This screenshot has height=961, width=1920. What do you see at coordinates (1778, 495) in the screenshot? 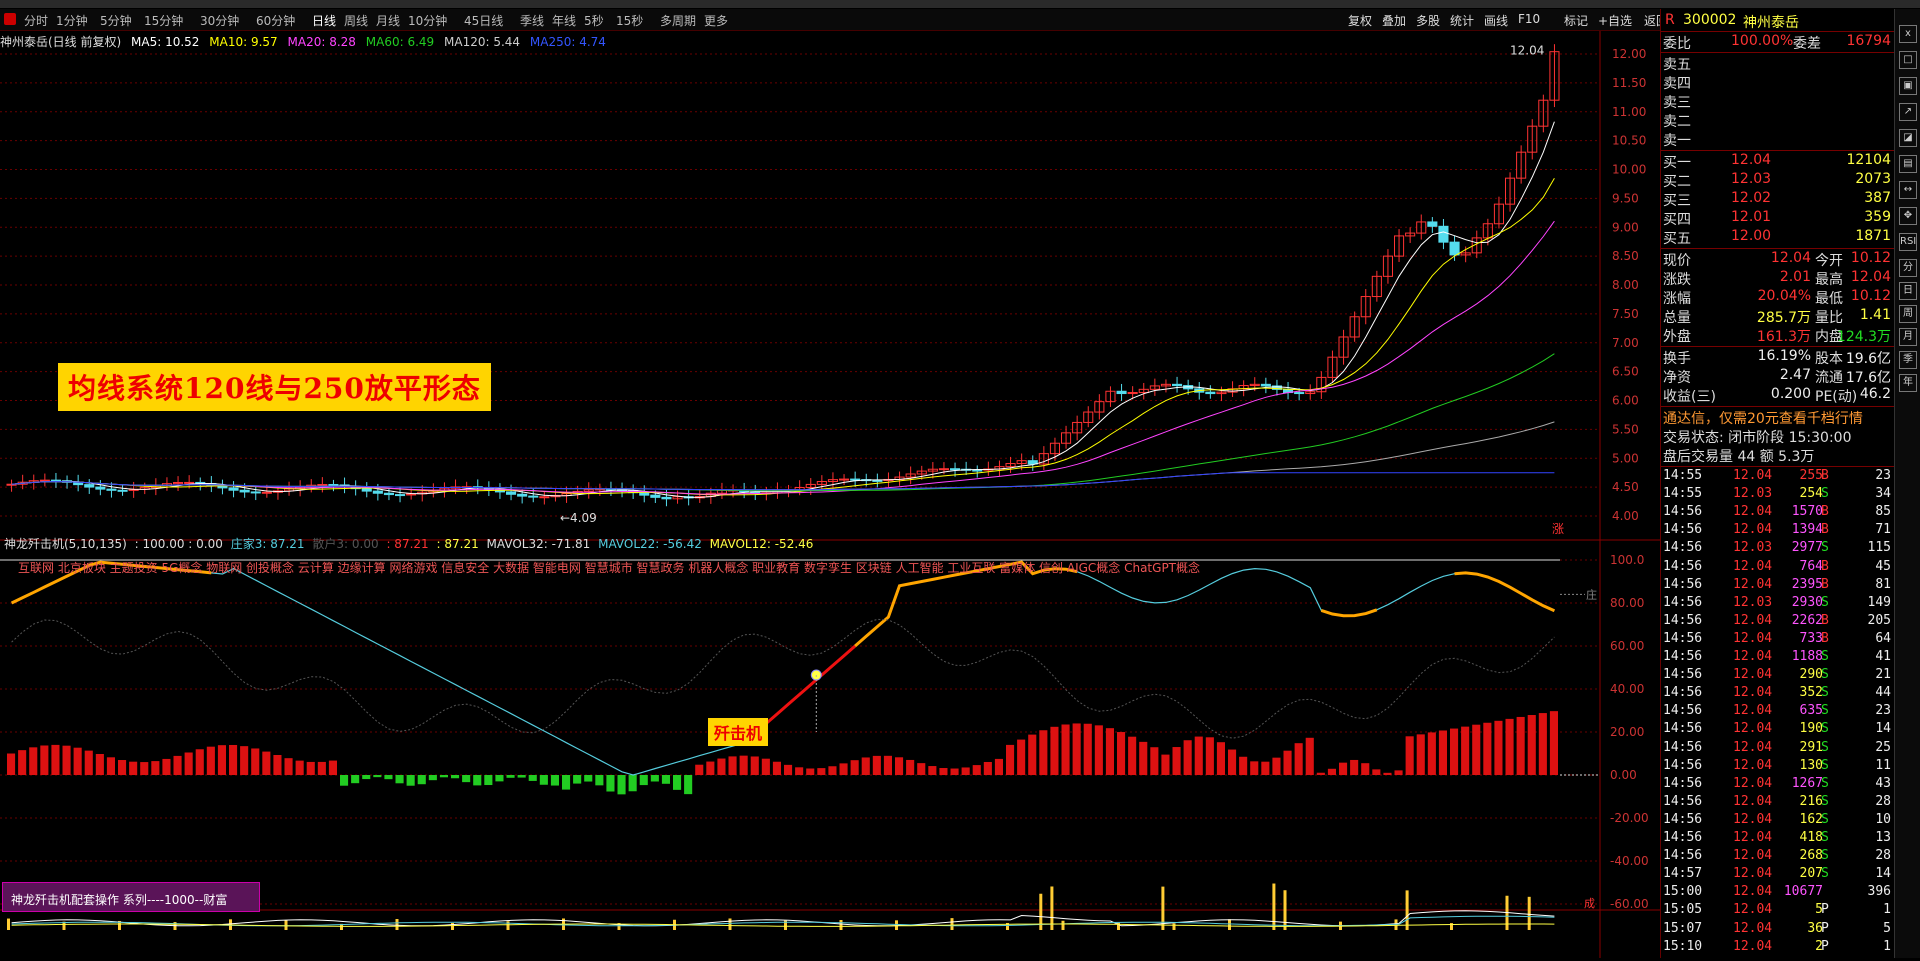
I see `tick-row-1: 14:55 12.03 254 S 34` at bounding box center [1778, 495].